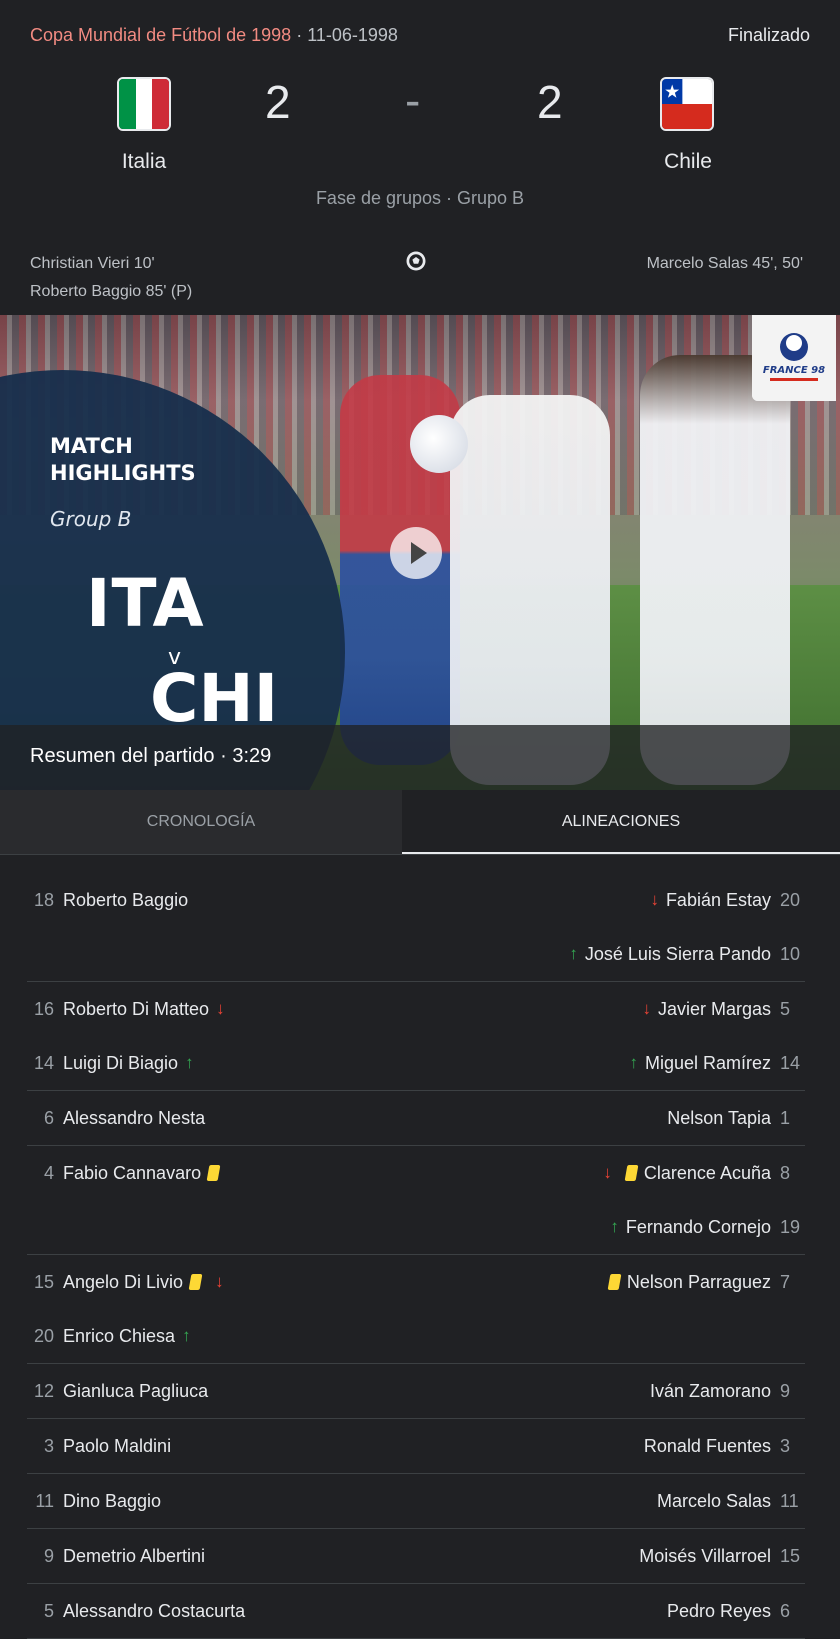 Image resolution: width=840 pixels, height=1639 pixels. Describe the element at coordinates (719, 1117) in the screenshot. I see `player-name: Nelson Tapia` at that location.